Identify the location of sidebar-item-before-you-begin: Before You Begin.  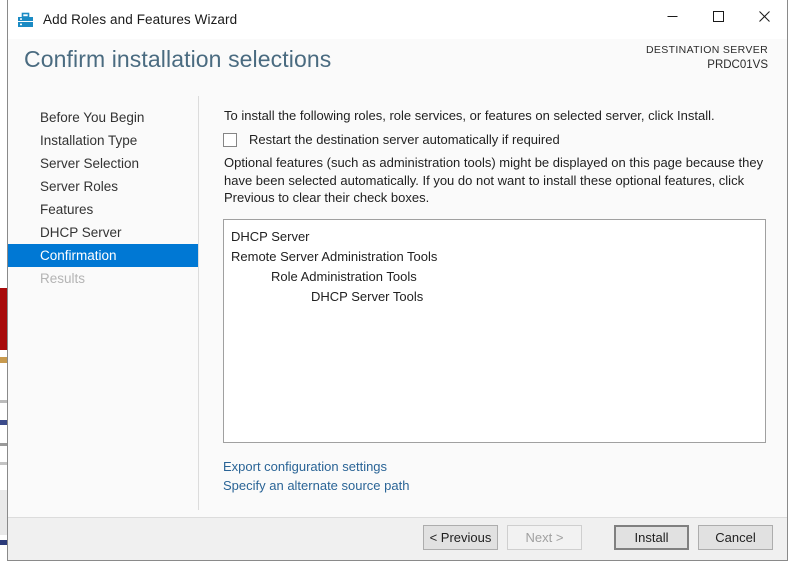
(103, 117).